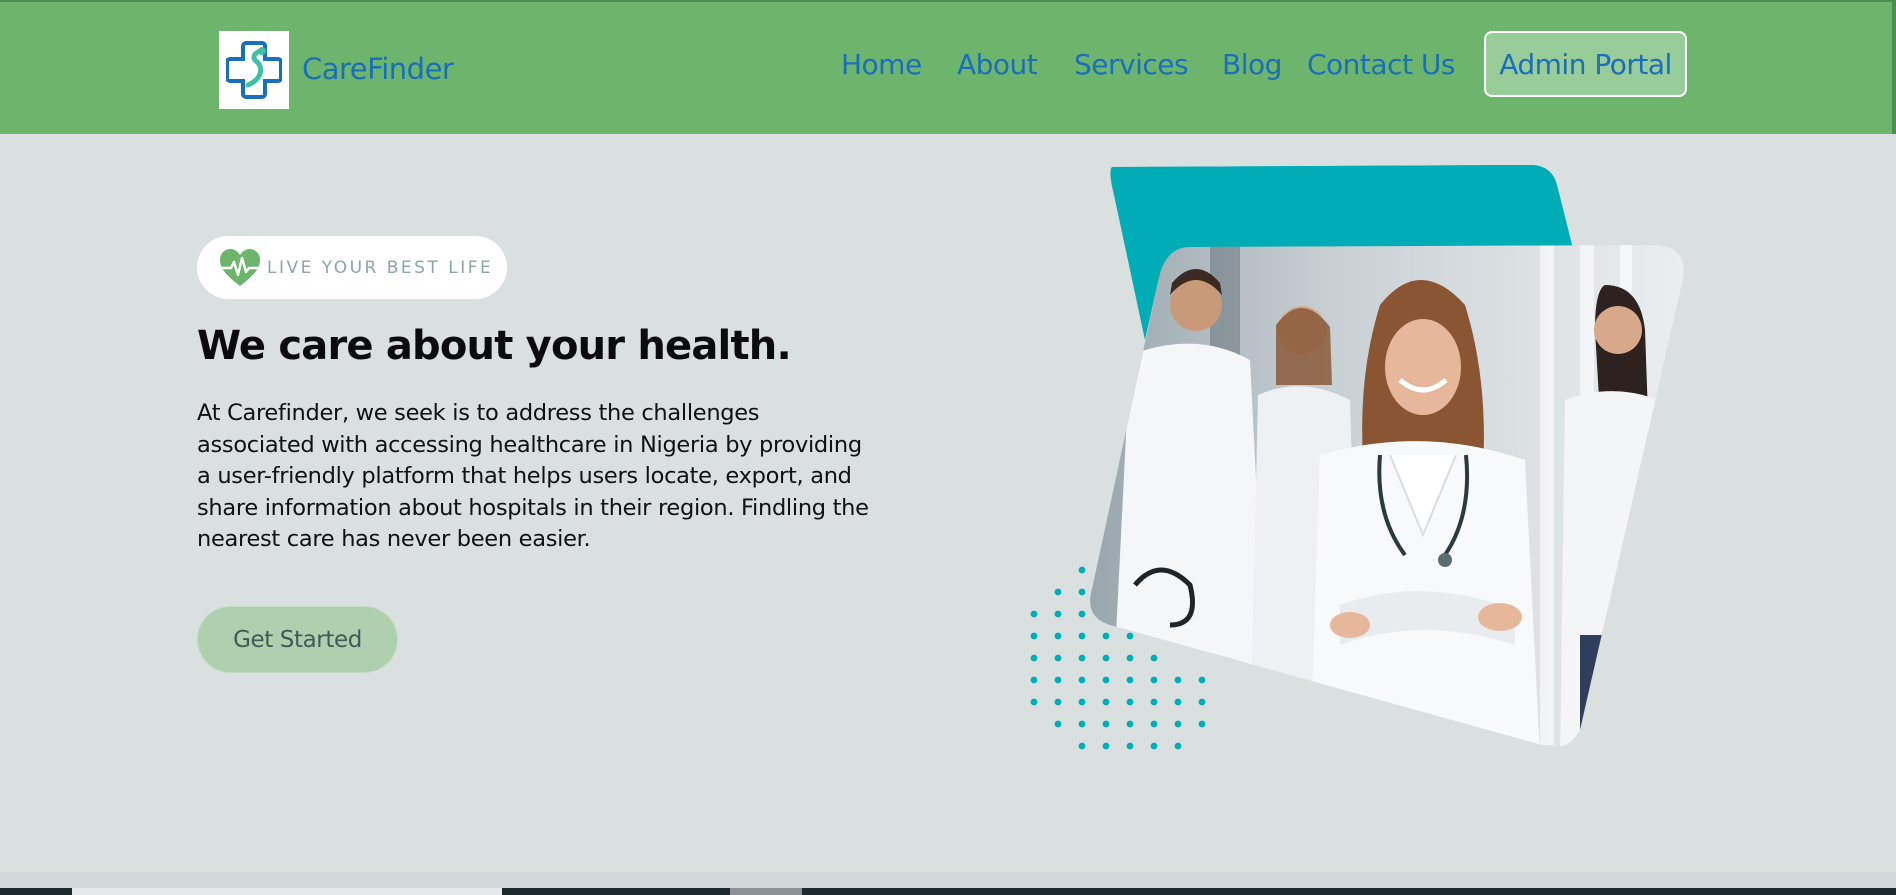 The image size is (1896, 895). Describe the element at coordinates (1252, 64) in the screenshot. I see `nav-blog: Blog` at that location.